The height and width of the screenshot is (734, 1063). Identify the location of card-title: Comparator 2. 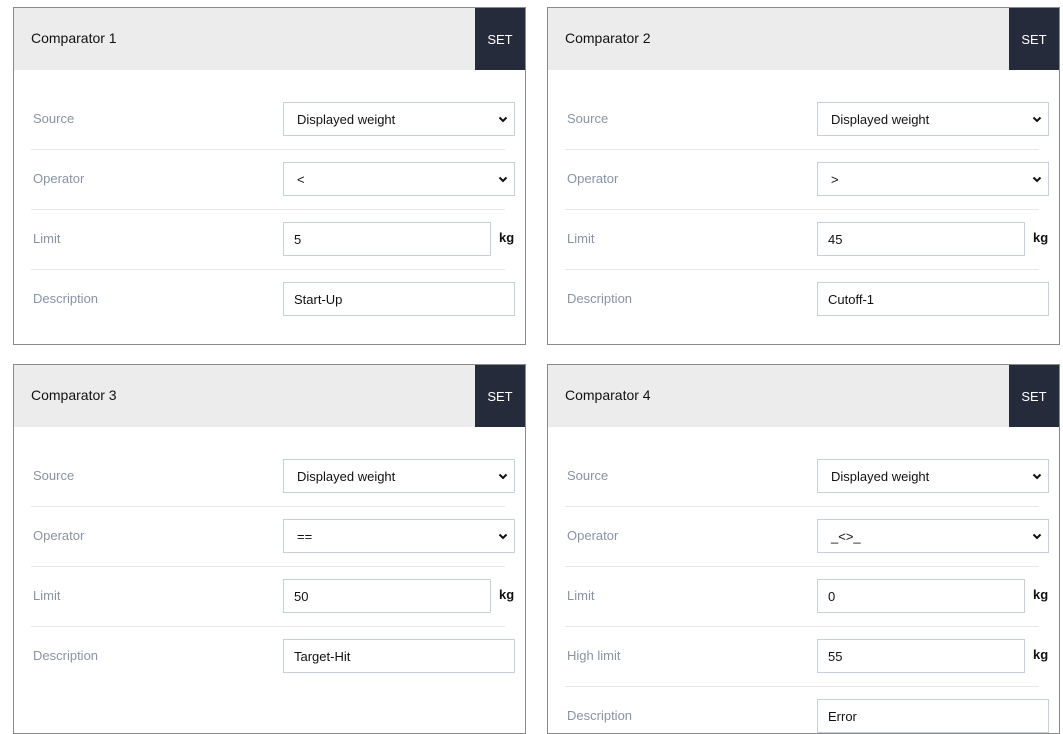
(608, 38).